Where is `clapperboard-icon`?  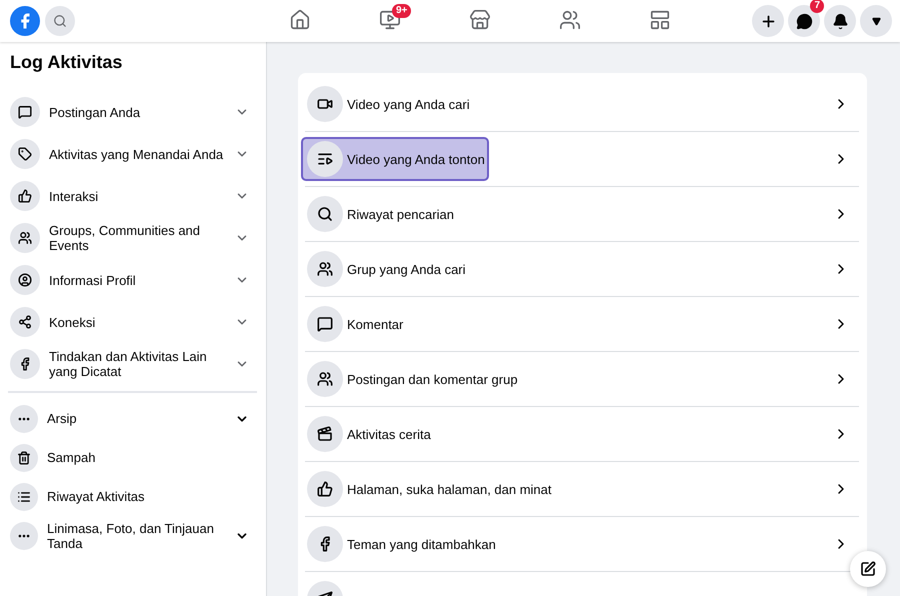 clapperboard-icon is located at coordinates (325, 434).